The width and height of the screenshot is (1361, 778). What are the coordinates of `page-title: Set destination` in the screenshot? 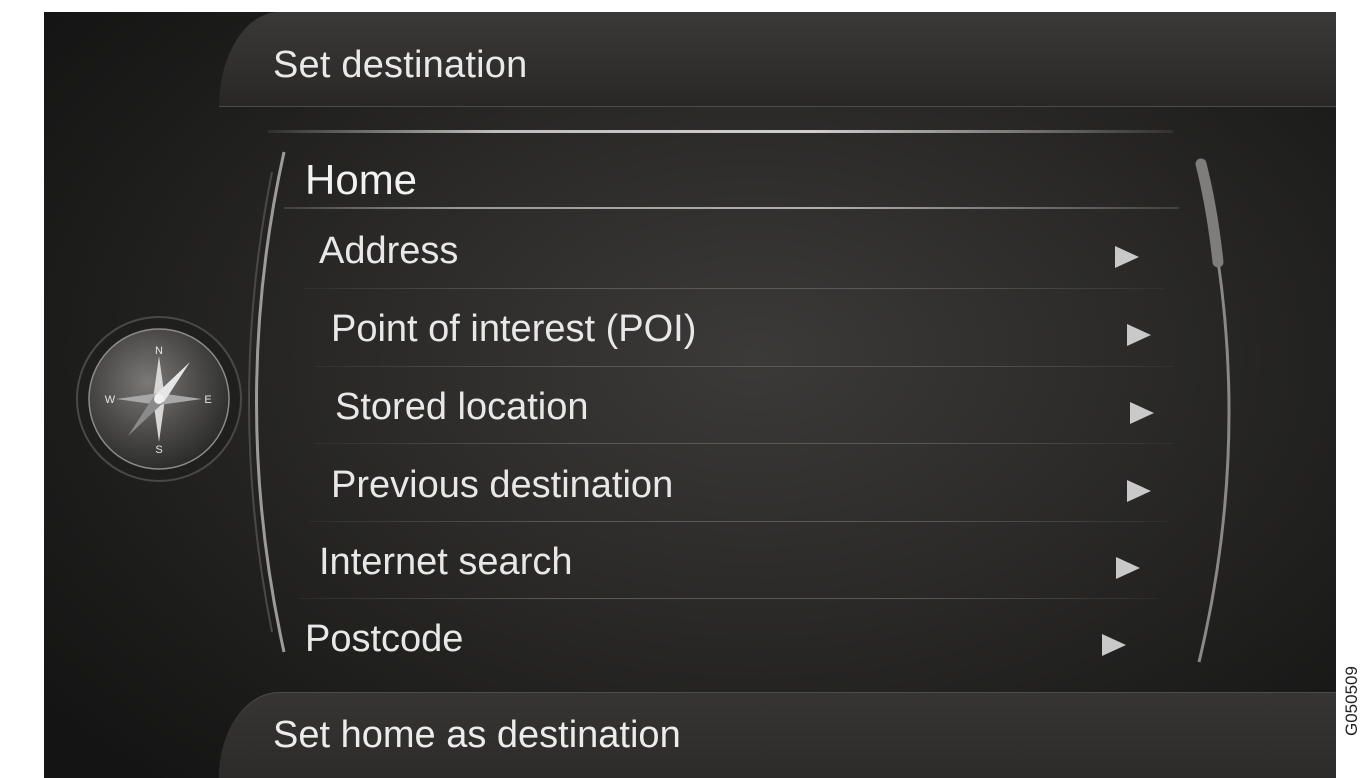 It's located at (400, 65).